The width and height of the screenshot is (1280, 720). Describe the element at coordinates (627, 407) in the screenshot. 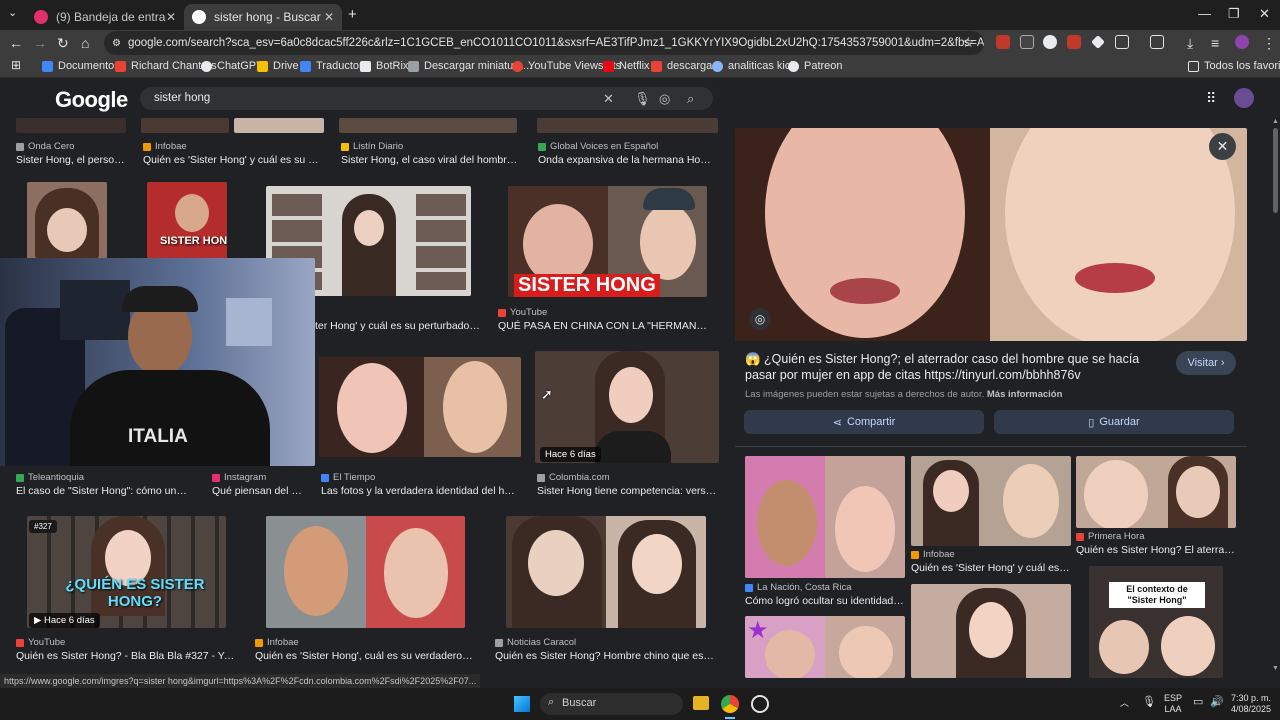

I see `result-image: Hace 6 días` at that location.